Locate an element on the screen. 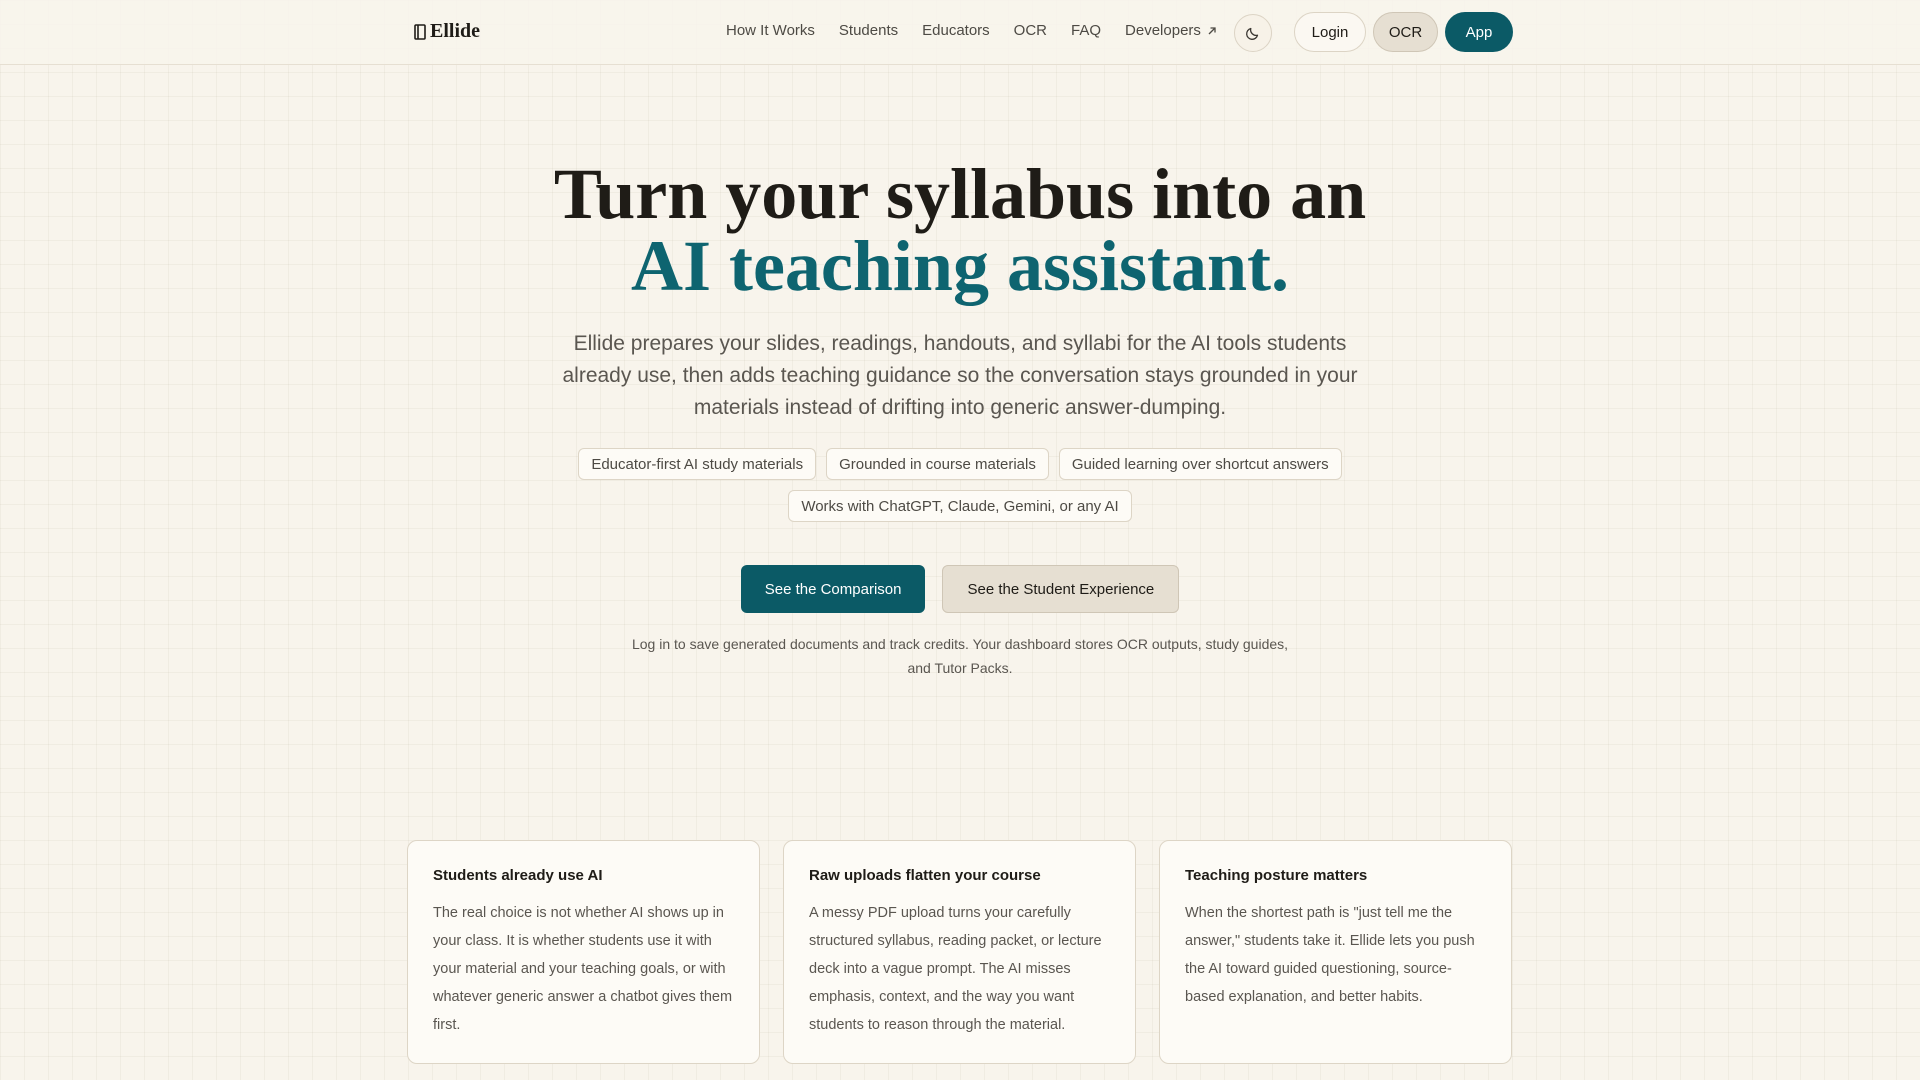 This screenshot has width=1920, height=1080. chip-educator-first: Educator-first AI study materials is located at coordinates (697, 464).